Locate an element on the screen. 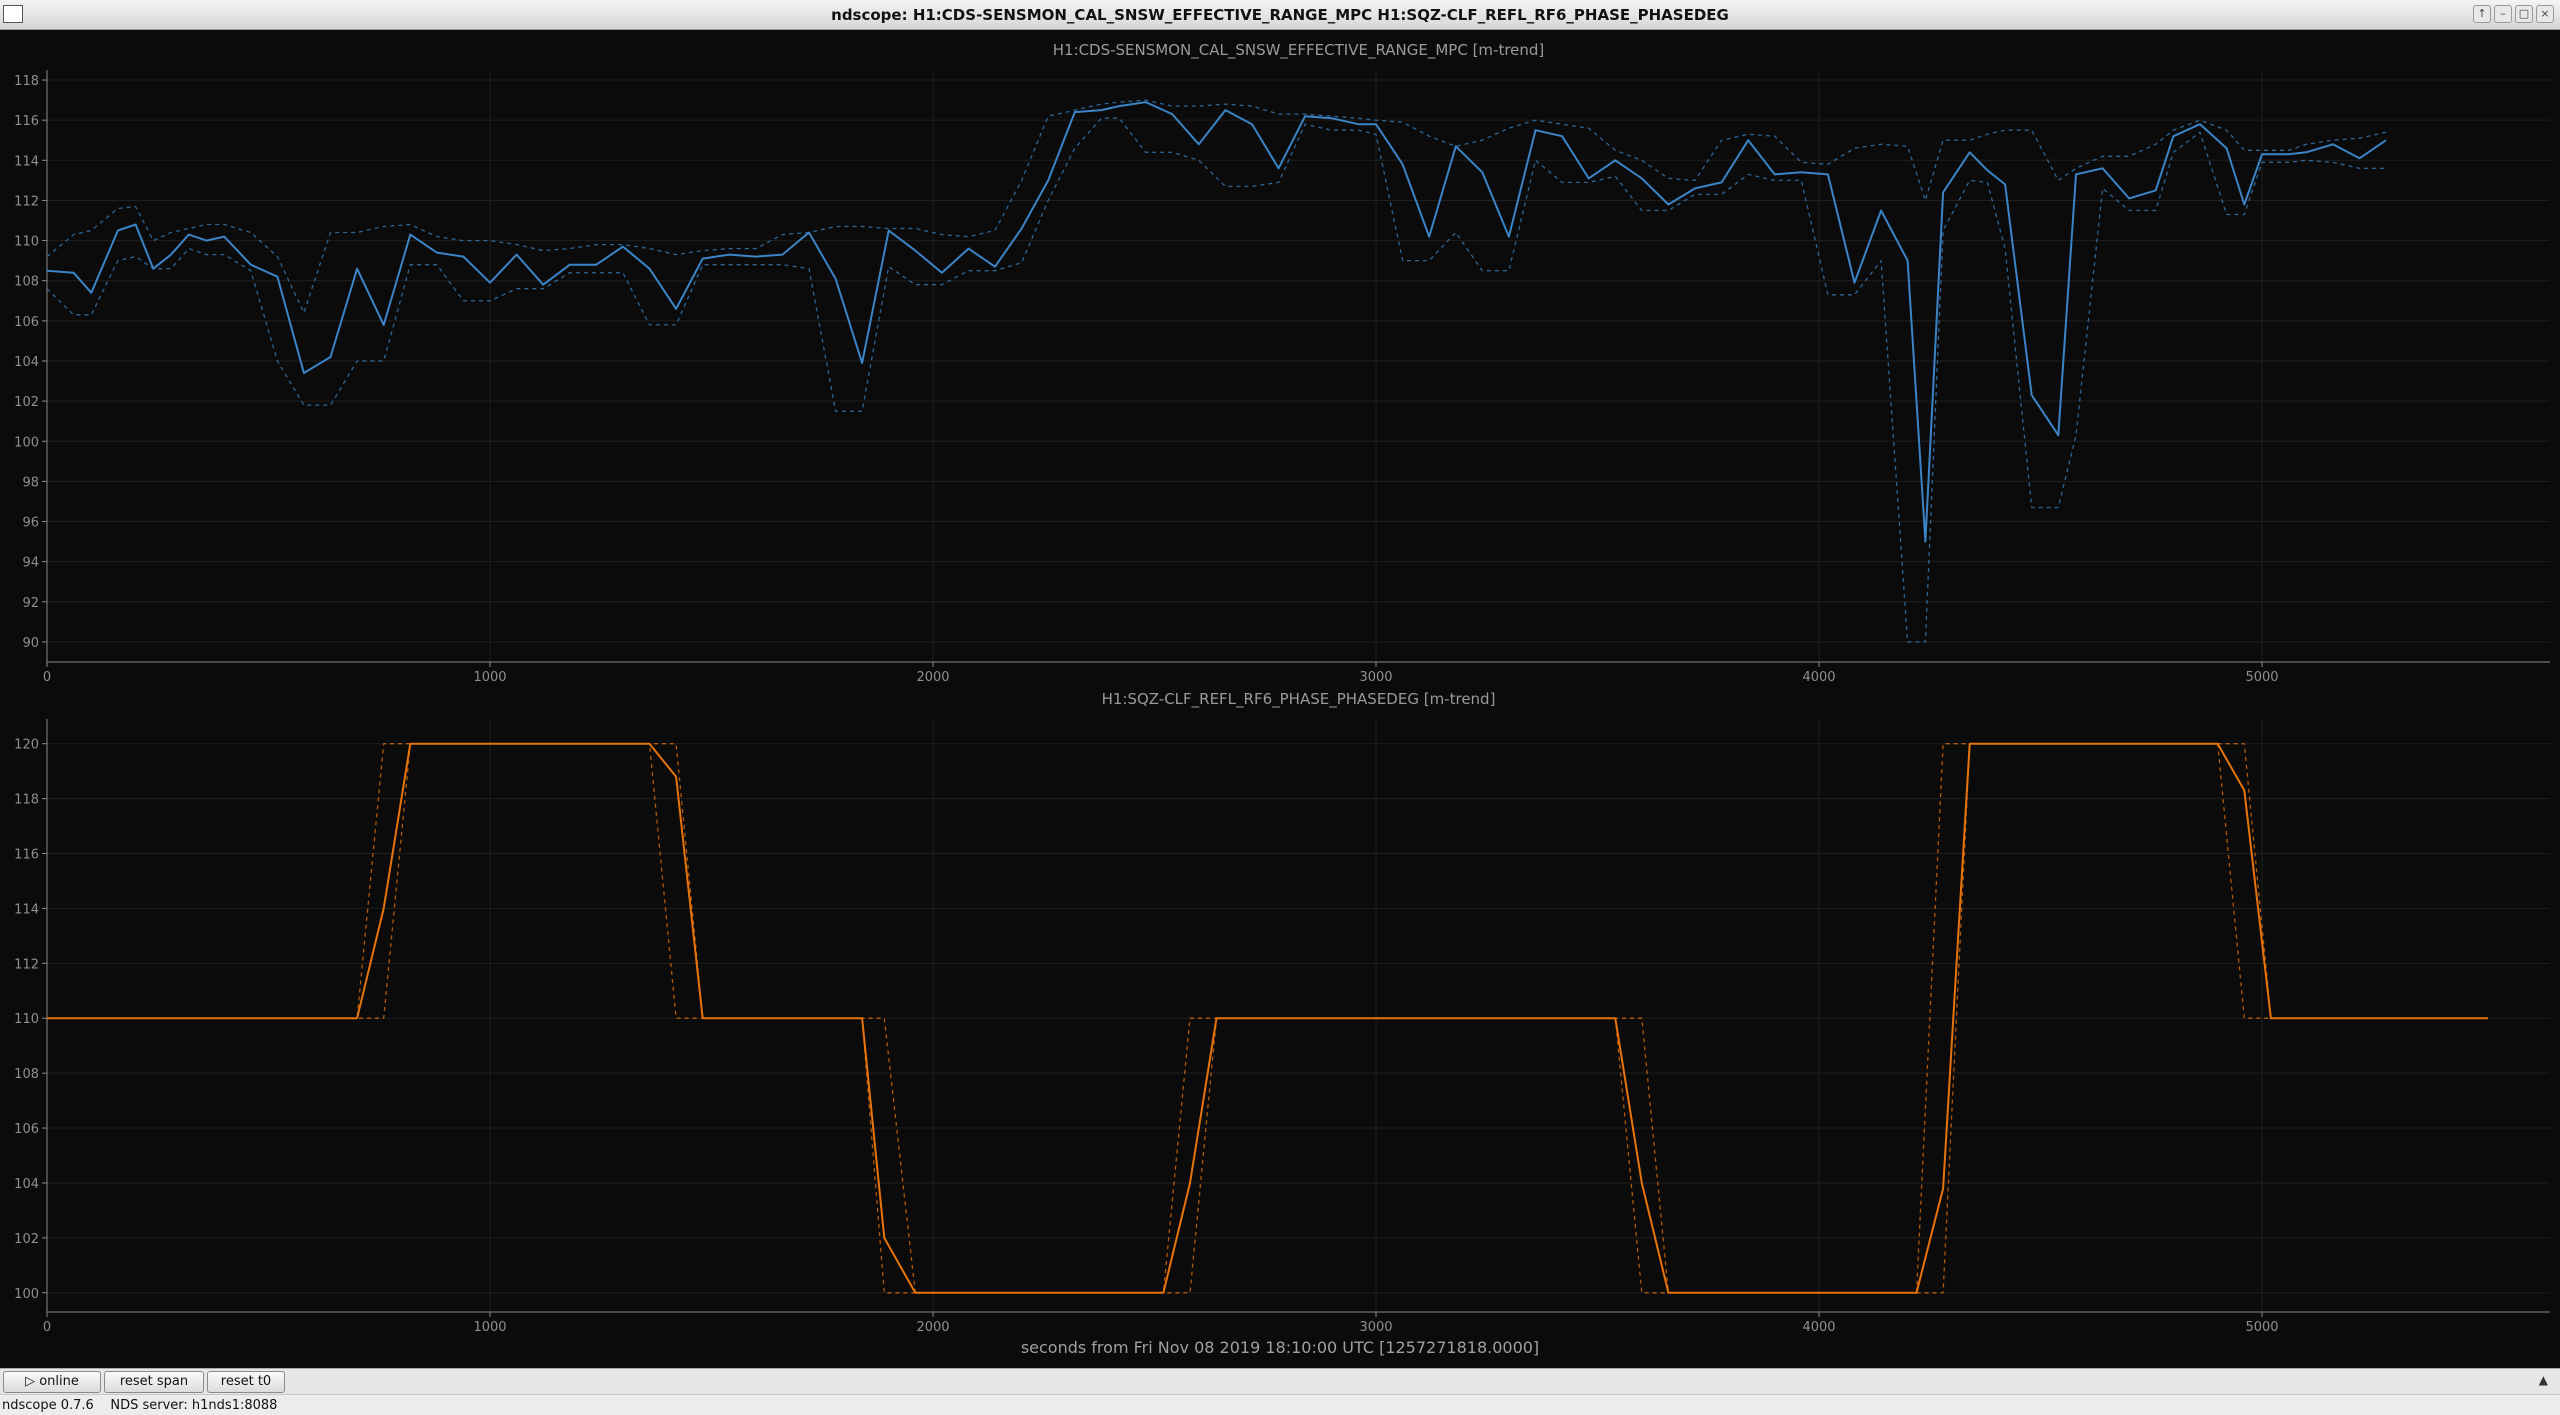  y-tick-label: 90 is located at coordinates (30, 643).